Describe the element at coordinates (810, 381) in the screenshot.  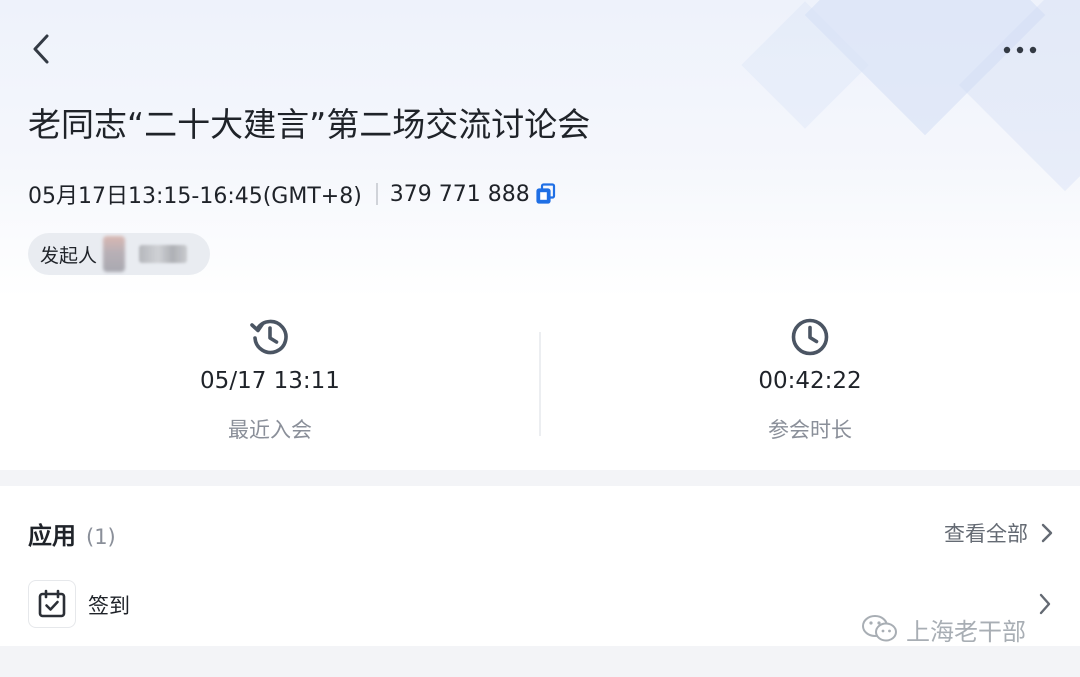
I see `stat-value: 00:42:22` at that location.